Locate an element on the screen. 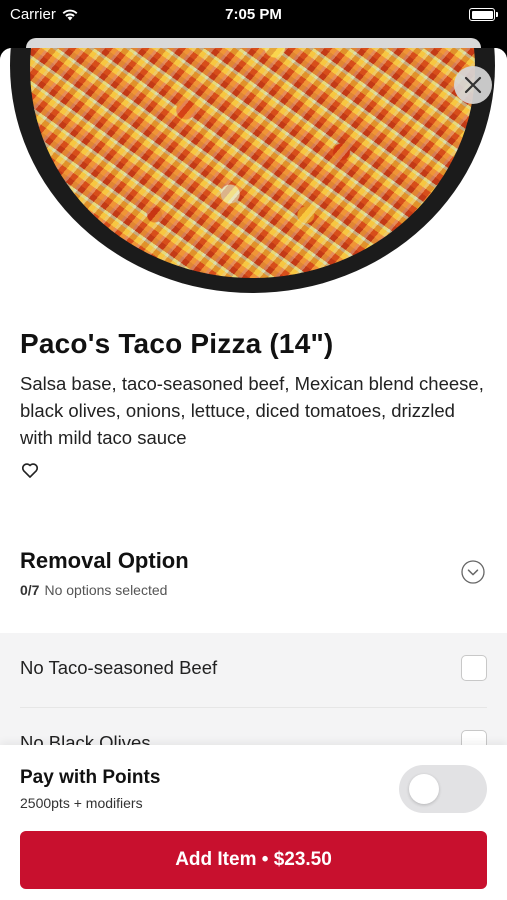  removal-option-title: Removal Option is located at coordinates (104, 560).